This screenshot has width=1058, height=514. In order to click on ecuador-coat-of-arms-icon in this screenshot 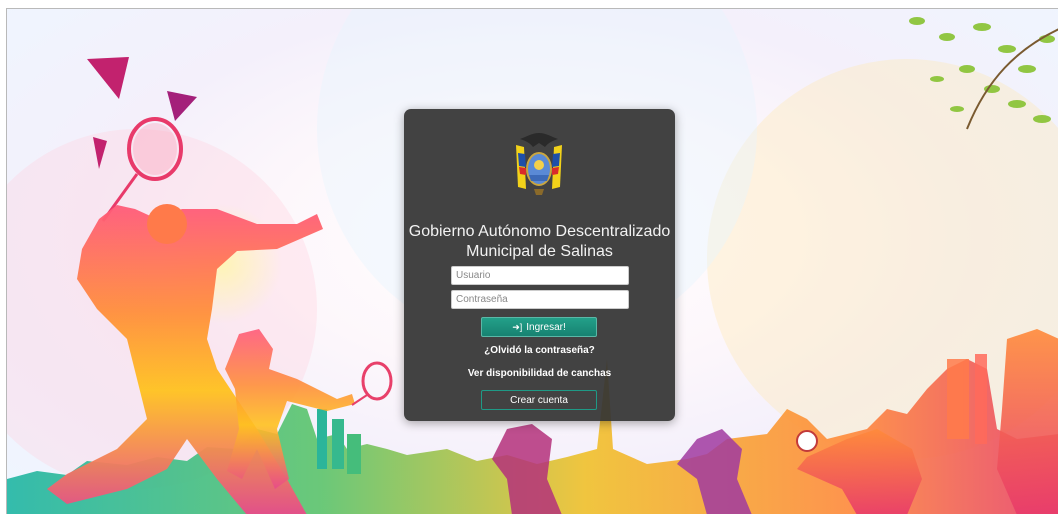, I will do `click(539, 164)`.